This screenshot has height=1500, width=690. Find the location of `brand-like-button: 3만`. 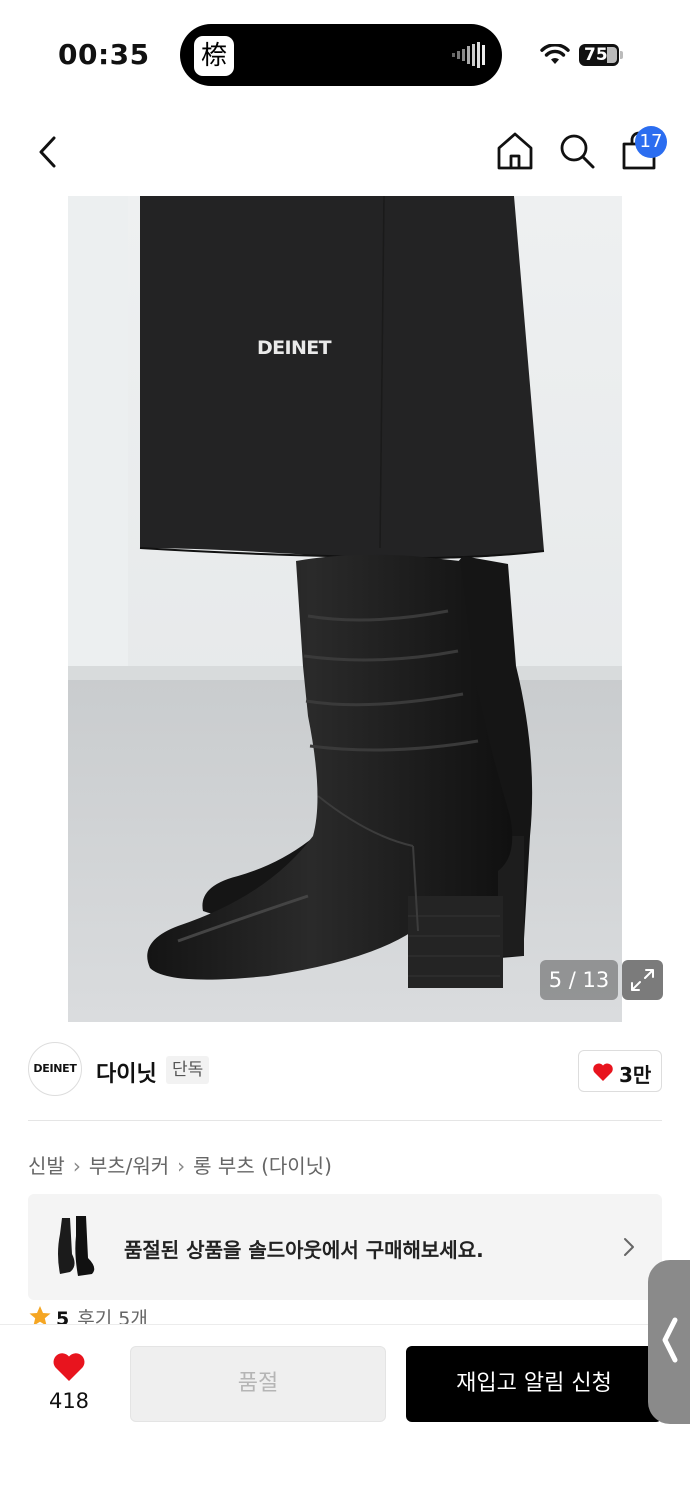

brand-like-button: 3만 is located at coordinates (620, 1071).